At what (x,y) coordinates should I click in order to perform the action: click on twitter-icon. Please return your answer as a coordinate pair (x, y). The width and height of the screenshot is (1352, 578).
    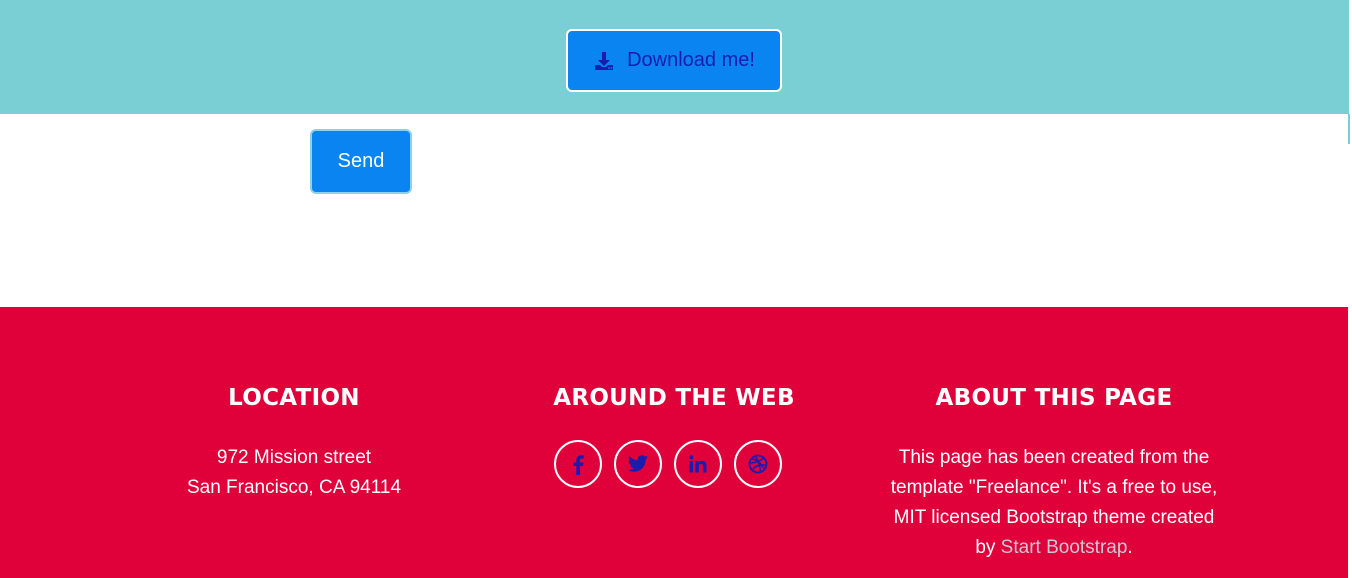
    Looking at the image, I should click on (638, 463).